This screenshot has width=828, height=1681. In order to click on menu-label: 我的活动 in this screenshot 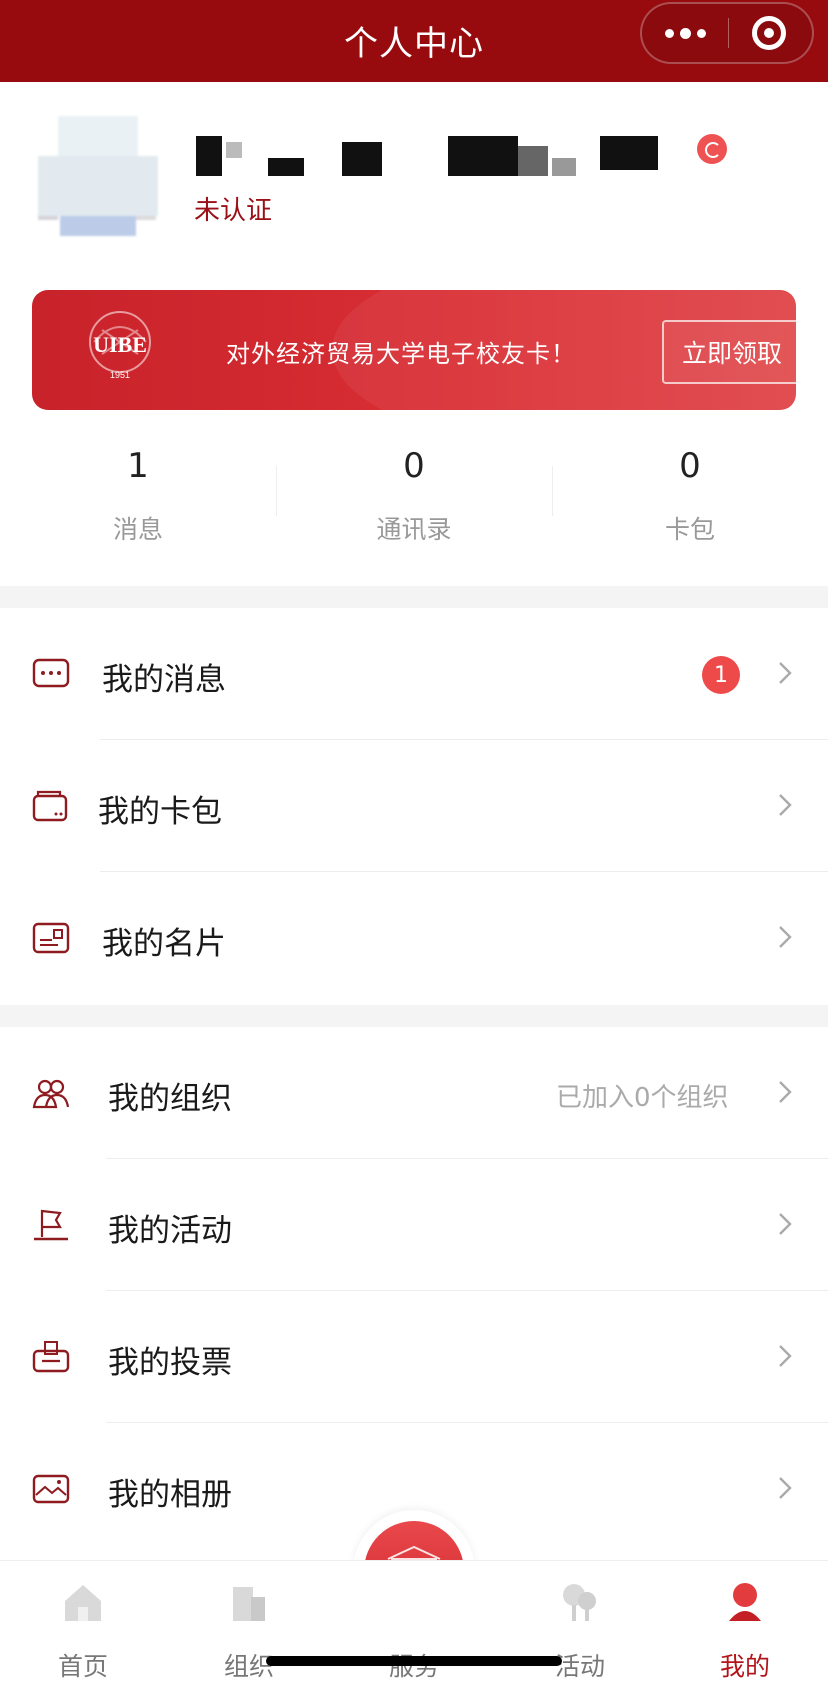, I will do `click(170, 1231)`.